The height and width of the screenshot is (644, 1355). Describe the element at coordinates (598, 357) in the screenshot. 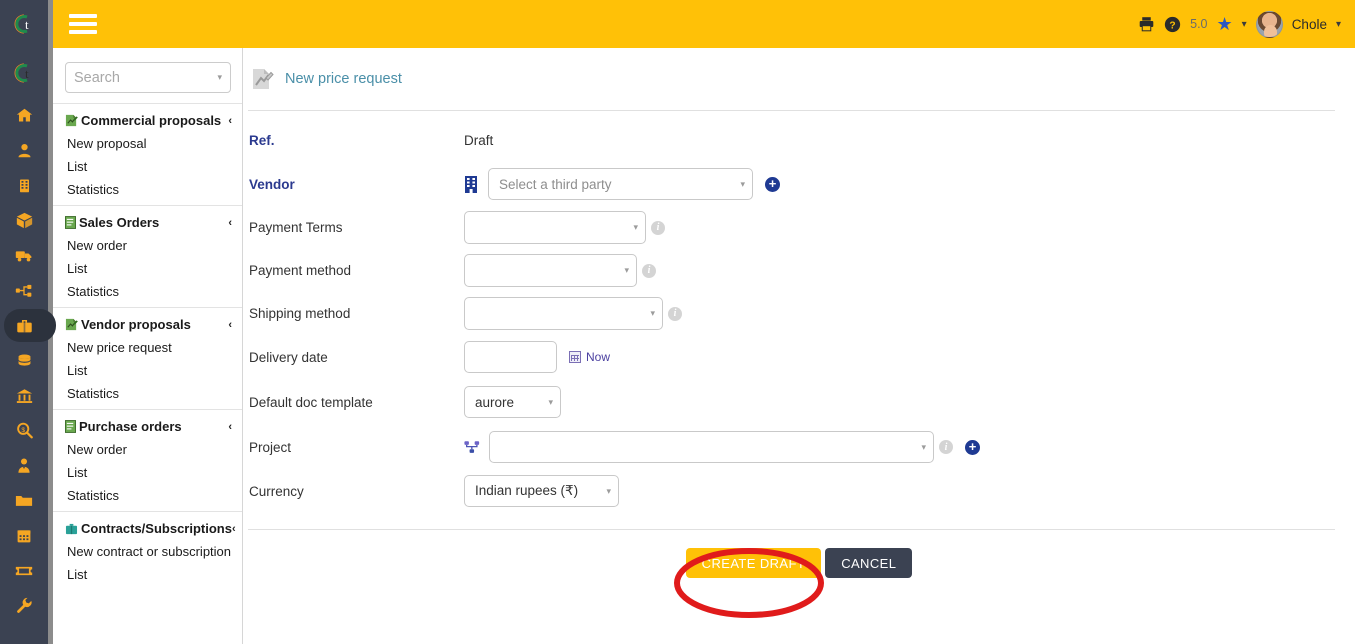

I see `now-label: Now` at that location.